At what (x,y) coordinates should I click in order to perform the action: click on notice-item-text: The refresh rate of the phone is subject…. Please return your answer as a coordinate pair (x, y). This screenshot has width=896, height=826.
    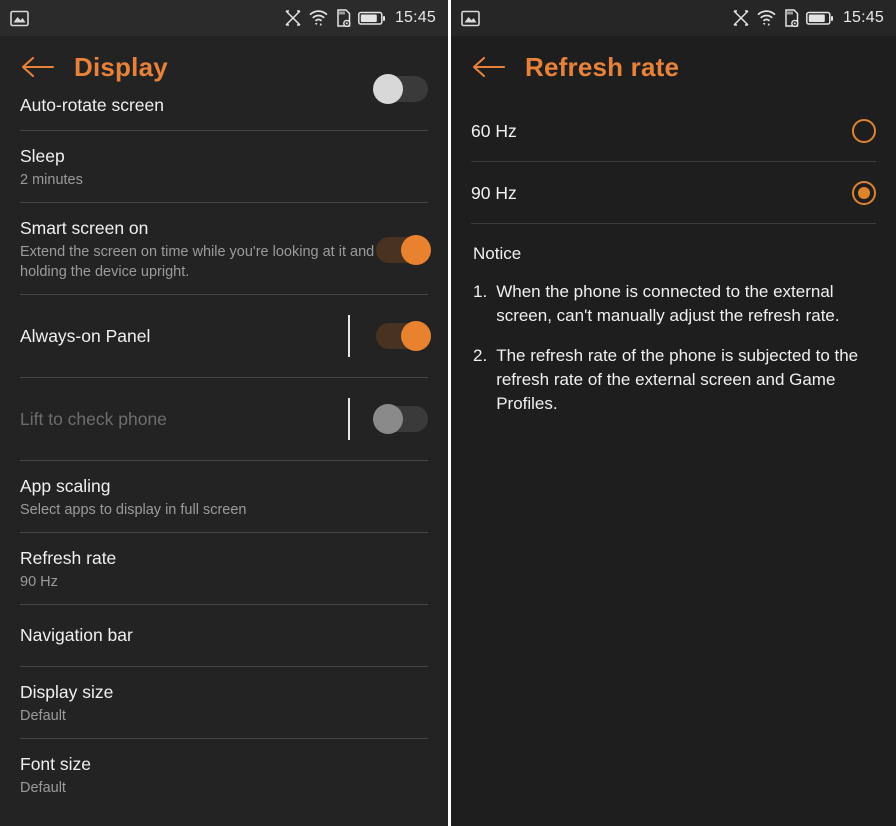
    Looking at the image, I should click on (677, 379).